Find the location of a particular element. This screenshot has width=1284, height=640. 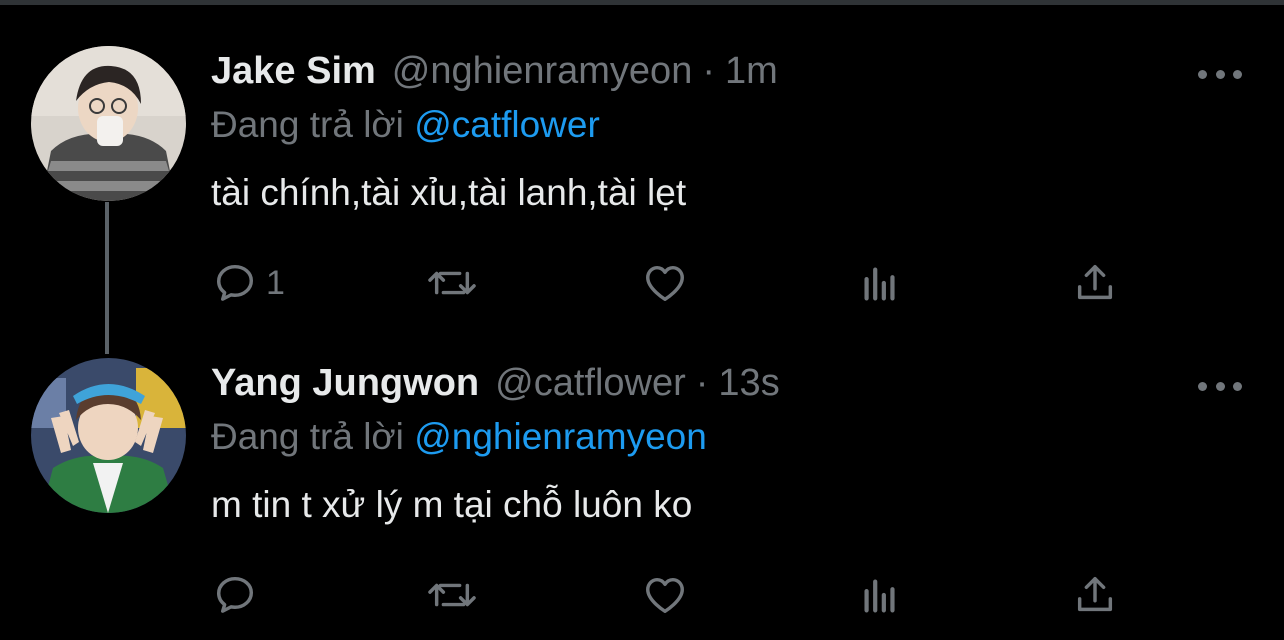

reply-button: 1 is located at coordinates (248, 283).